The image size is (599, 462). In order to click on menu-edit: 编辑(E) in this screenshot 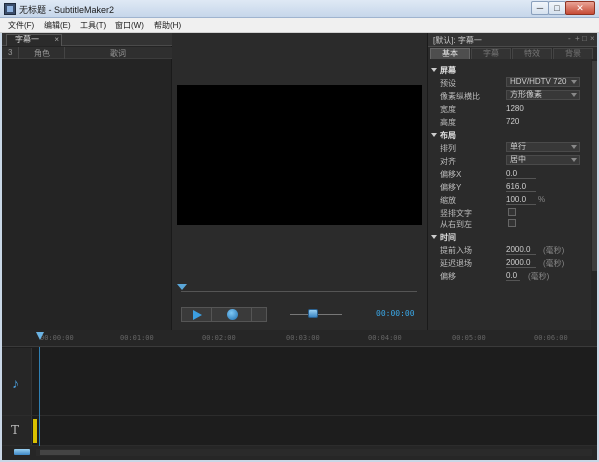, I will do `click(57, 25)`.